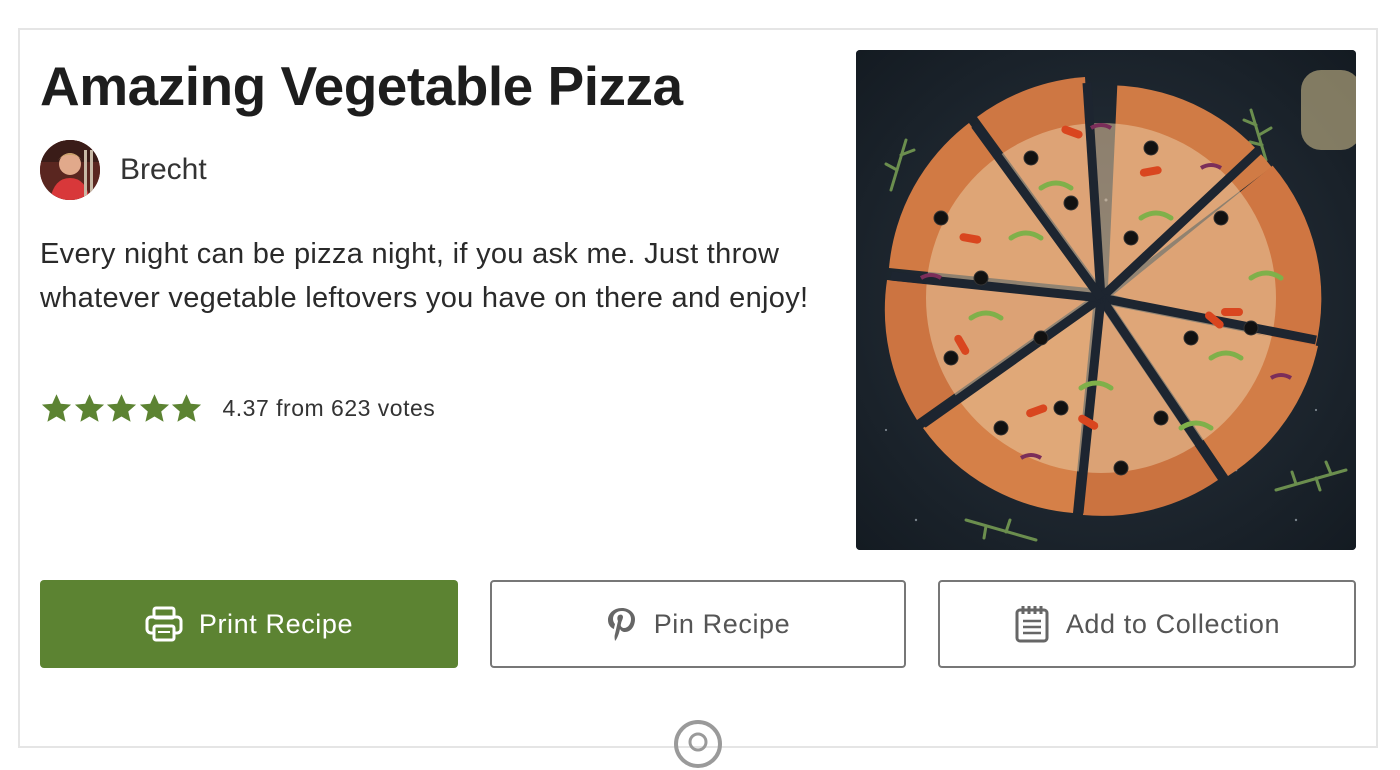  Describe the element at coordinates (698, 744) in the screenshot. I see `circle-icon` at that location.